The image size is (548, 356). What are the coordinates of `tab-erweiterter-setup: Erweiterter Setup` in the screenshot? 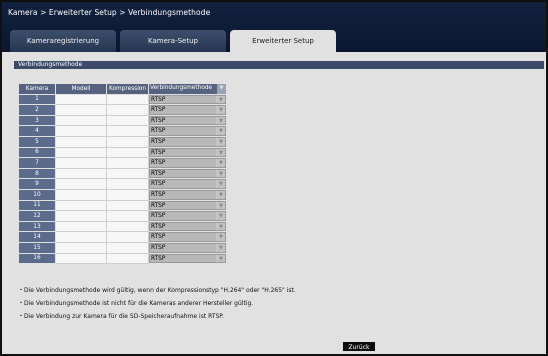 It's located at (283, 41).